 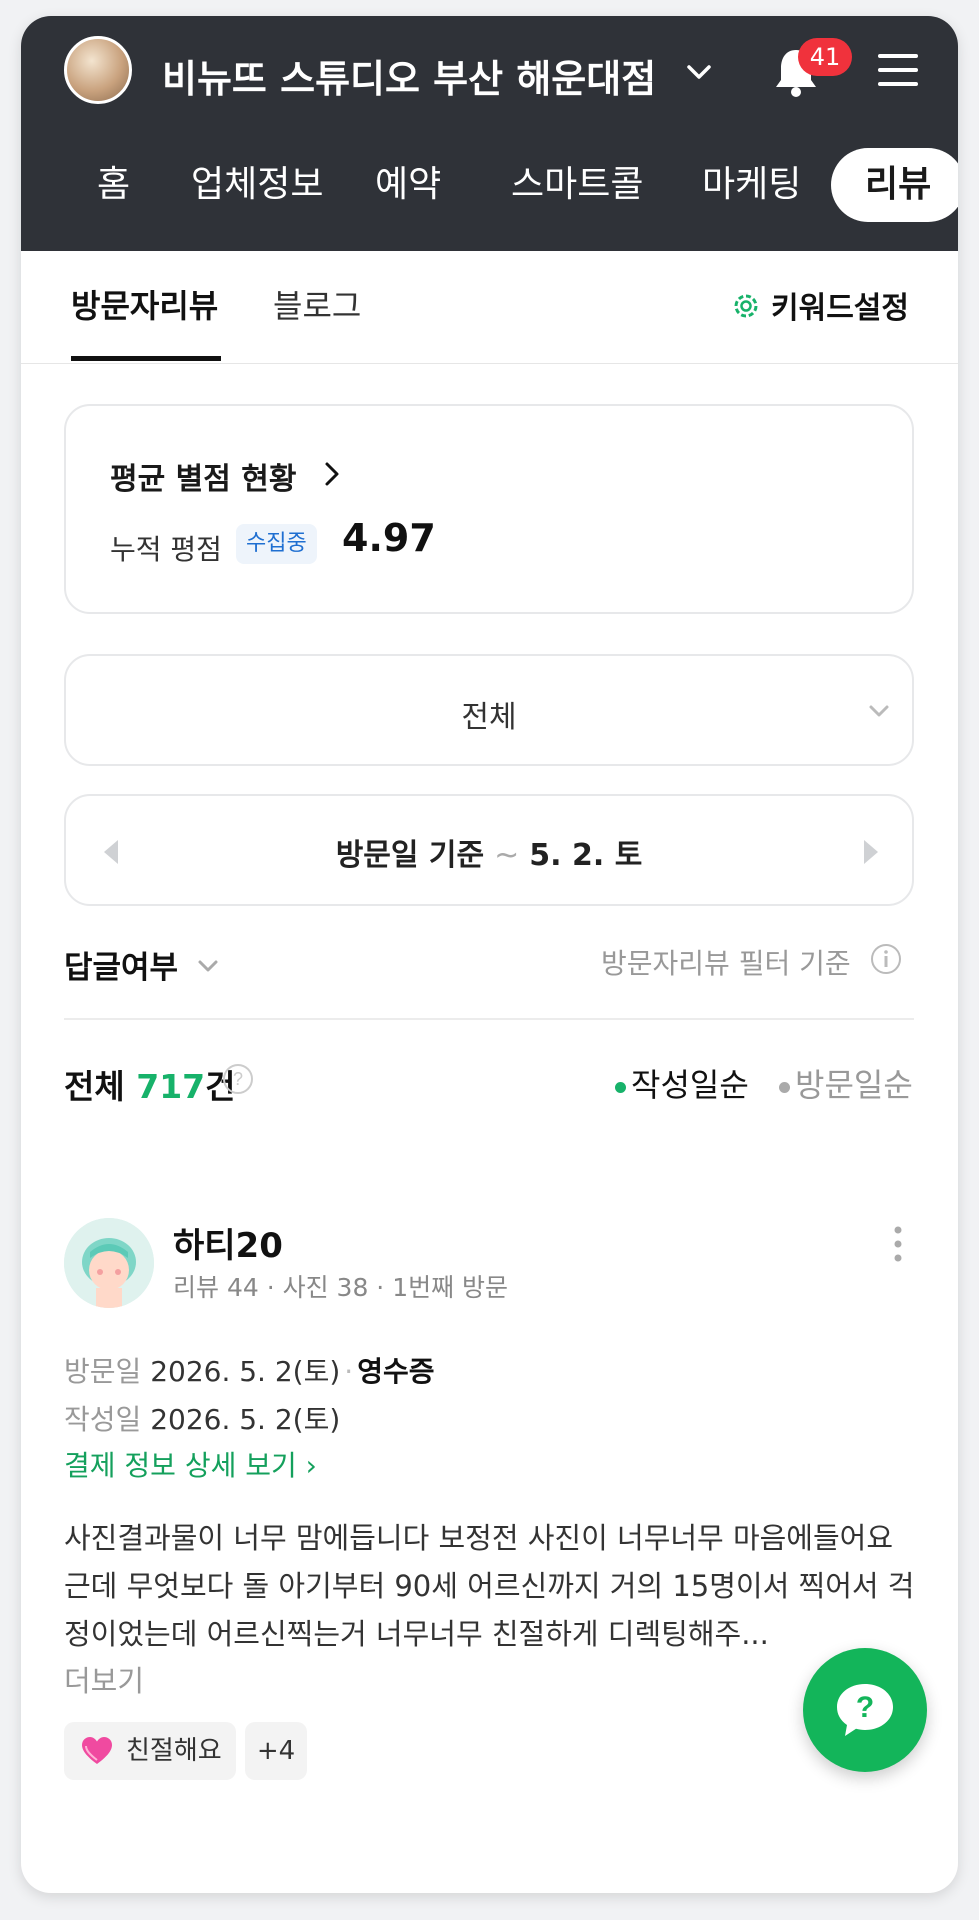 What do you see at coordinates (871, 852) in the screenshot?
I see `next-date-icon` at bounding box center [871, 852].